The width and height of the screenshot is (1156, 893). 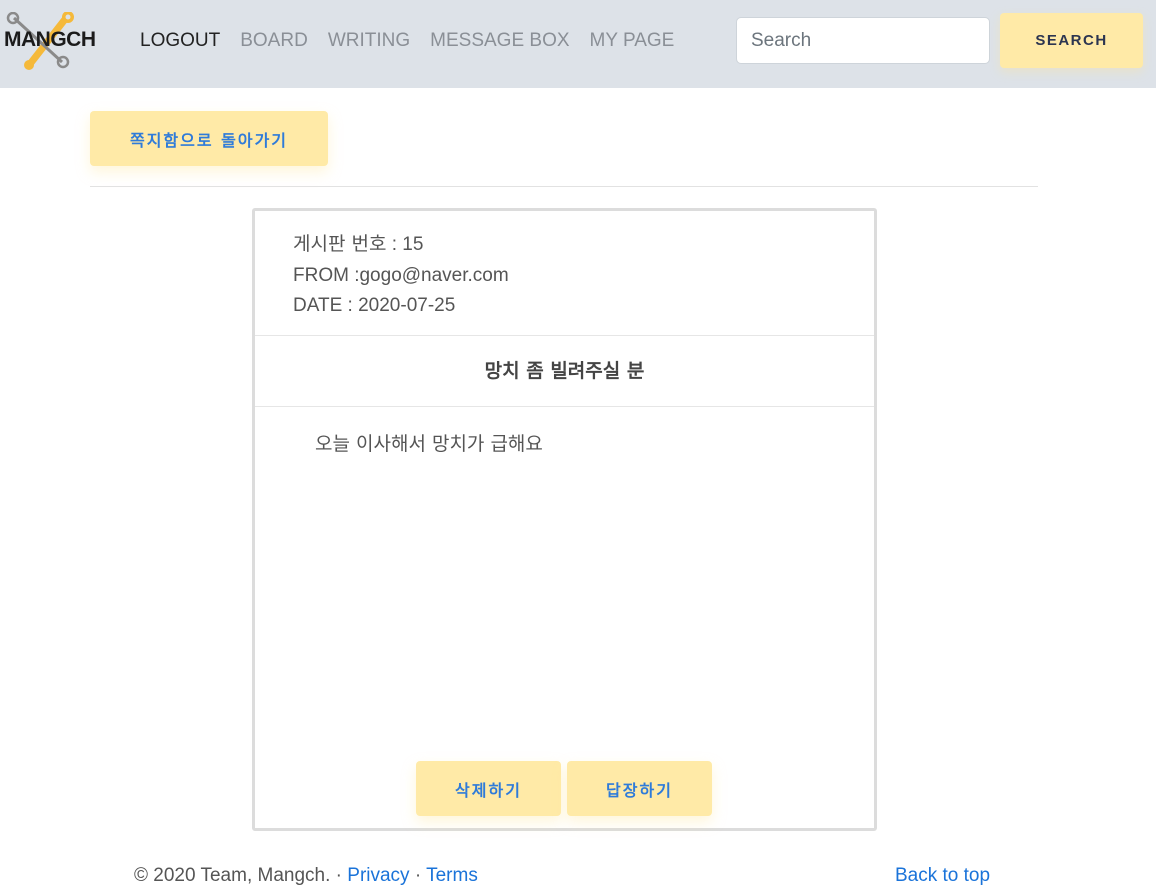 I want to click on reply-button: 답장하기, so click(x=639, y=788).